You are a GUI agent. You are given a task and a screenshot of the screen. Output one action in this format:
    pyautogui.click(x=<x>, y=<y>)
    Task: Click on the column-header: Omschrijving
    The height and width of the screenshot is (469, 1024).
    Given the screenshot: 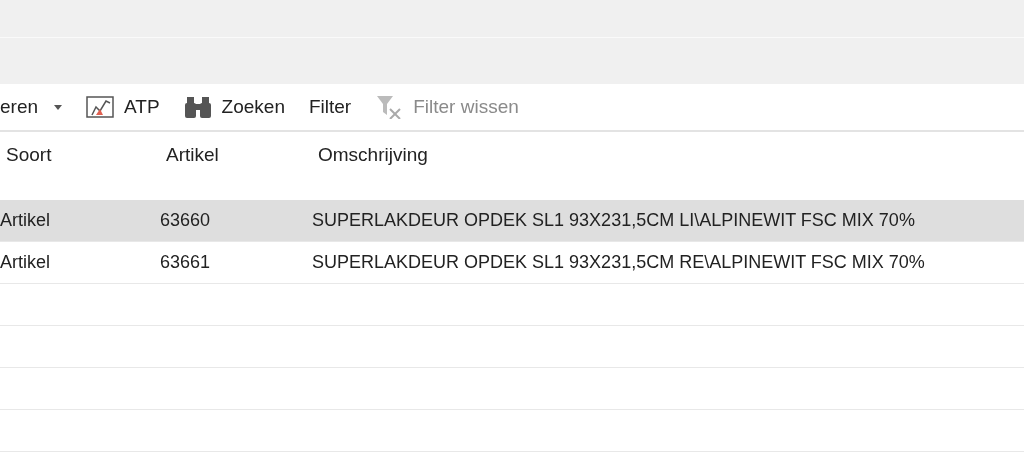 What is the action you would take?
    pyautogui.click(x=373, y=154)
    